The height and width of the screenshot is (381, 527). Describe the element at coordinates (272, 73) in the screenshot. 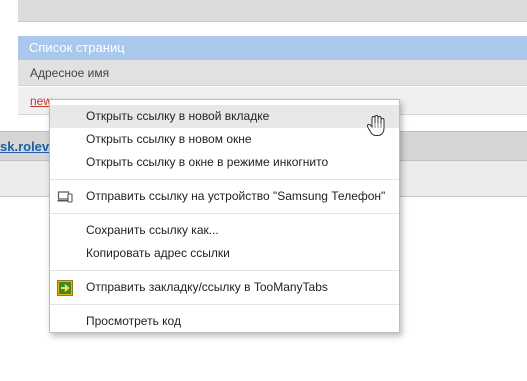

I see `column-header-address-name: Адресное имя` at that location.